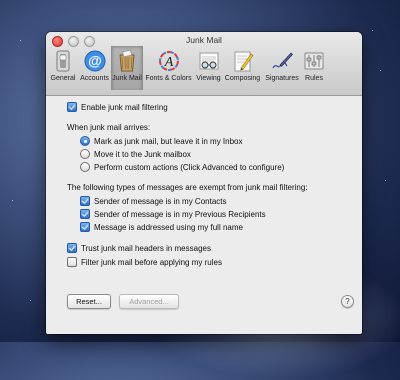 This screenshot has height=380, width=400. I want to click on enable-junk-filter-checkbox, so click(72, 107).